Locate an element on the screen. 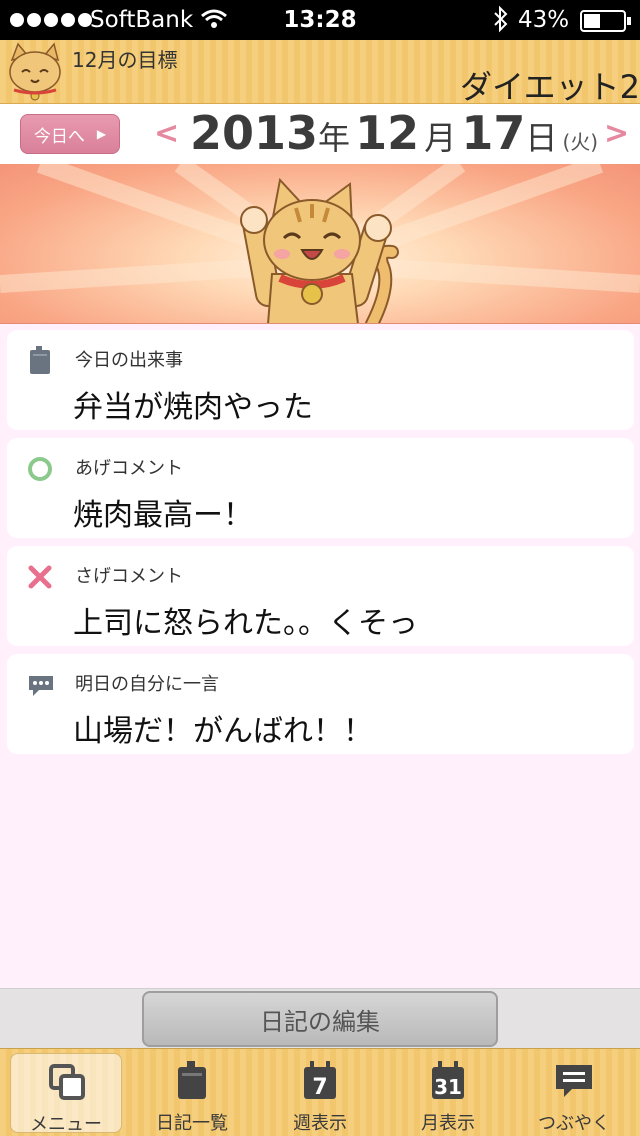  calendar-week-icon: 7 is located at coordinates (320, 1081).